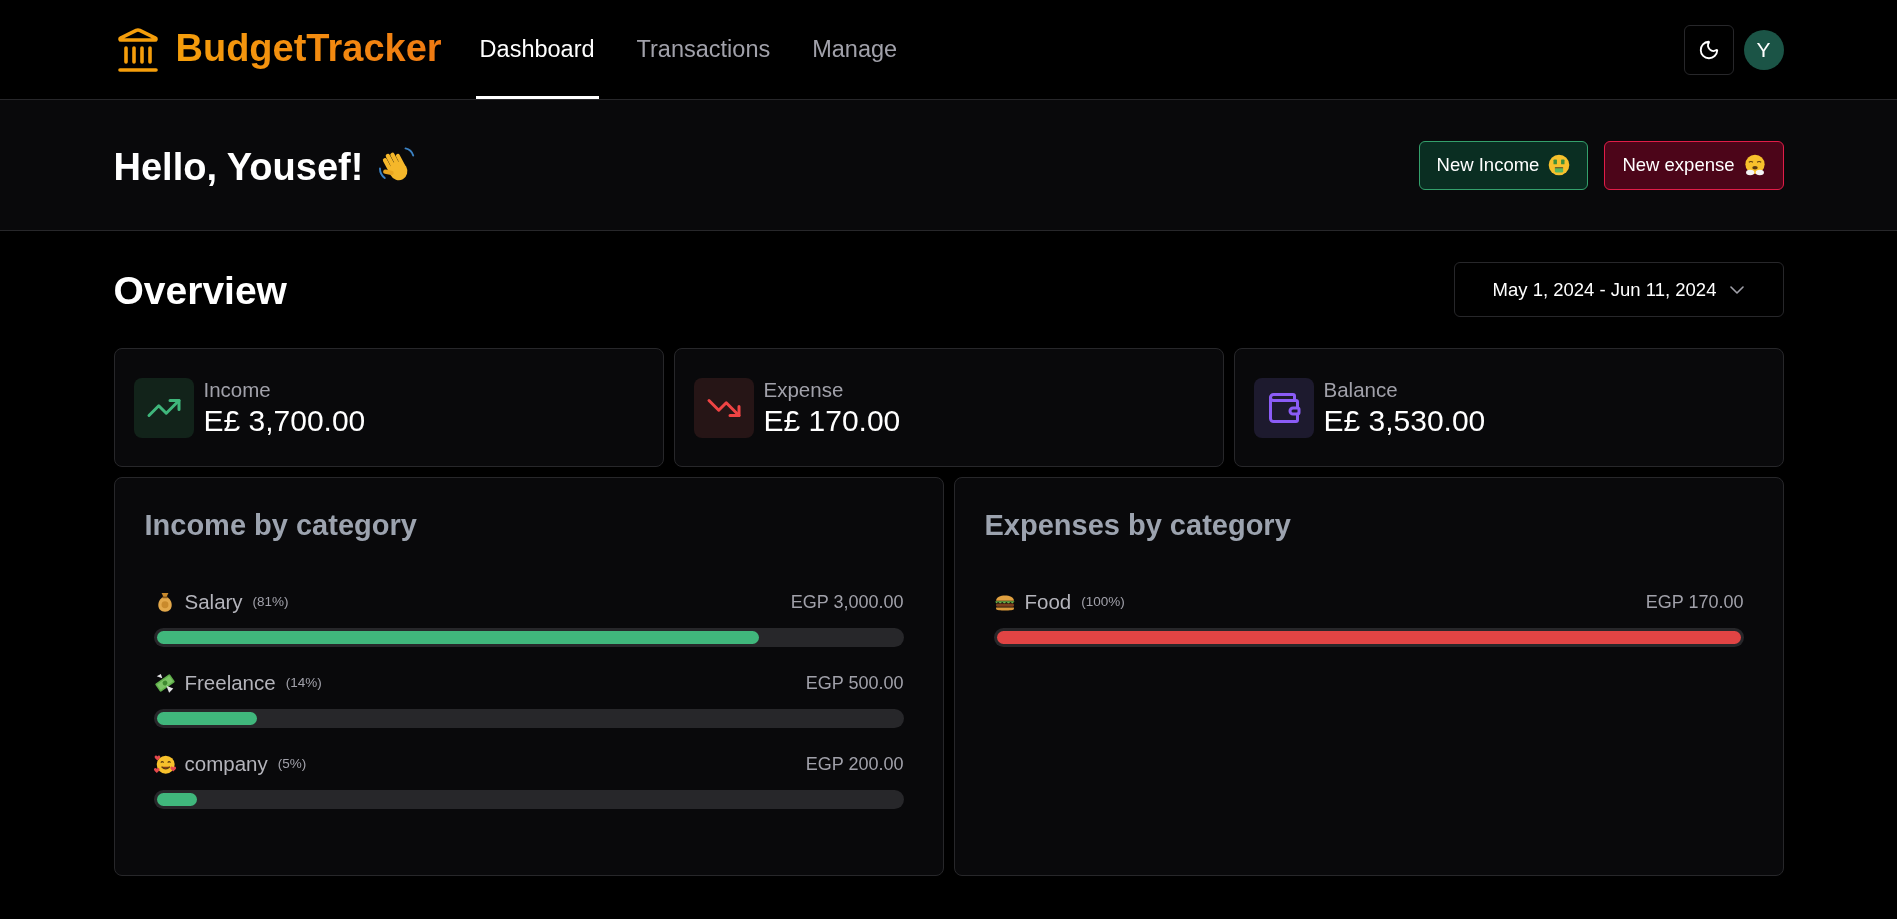 The height and width of the screenshot is (919, 1897). I want to click on stat-label: Income, so click(237, 389).